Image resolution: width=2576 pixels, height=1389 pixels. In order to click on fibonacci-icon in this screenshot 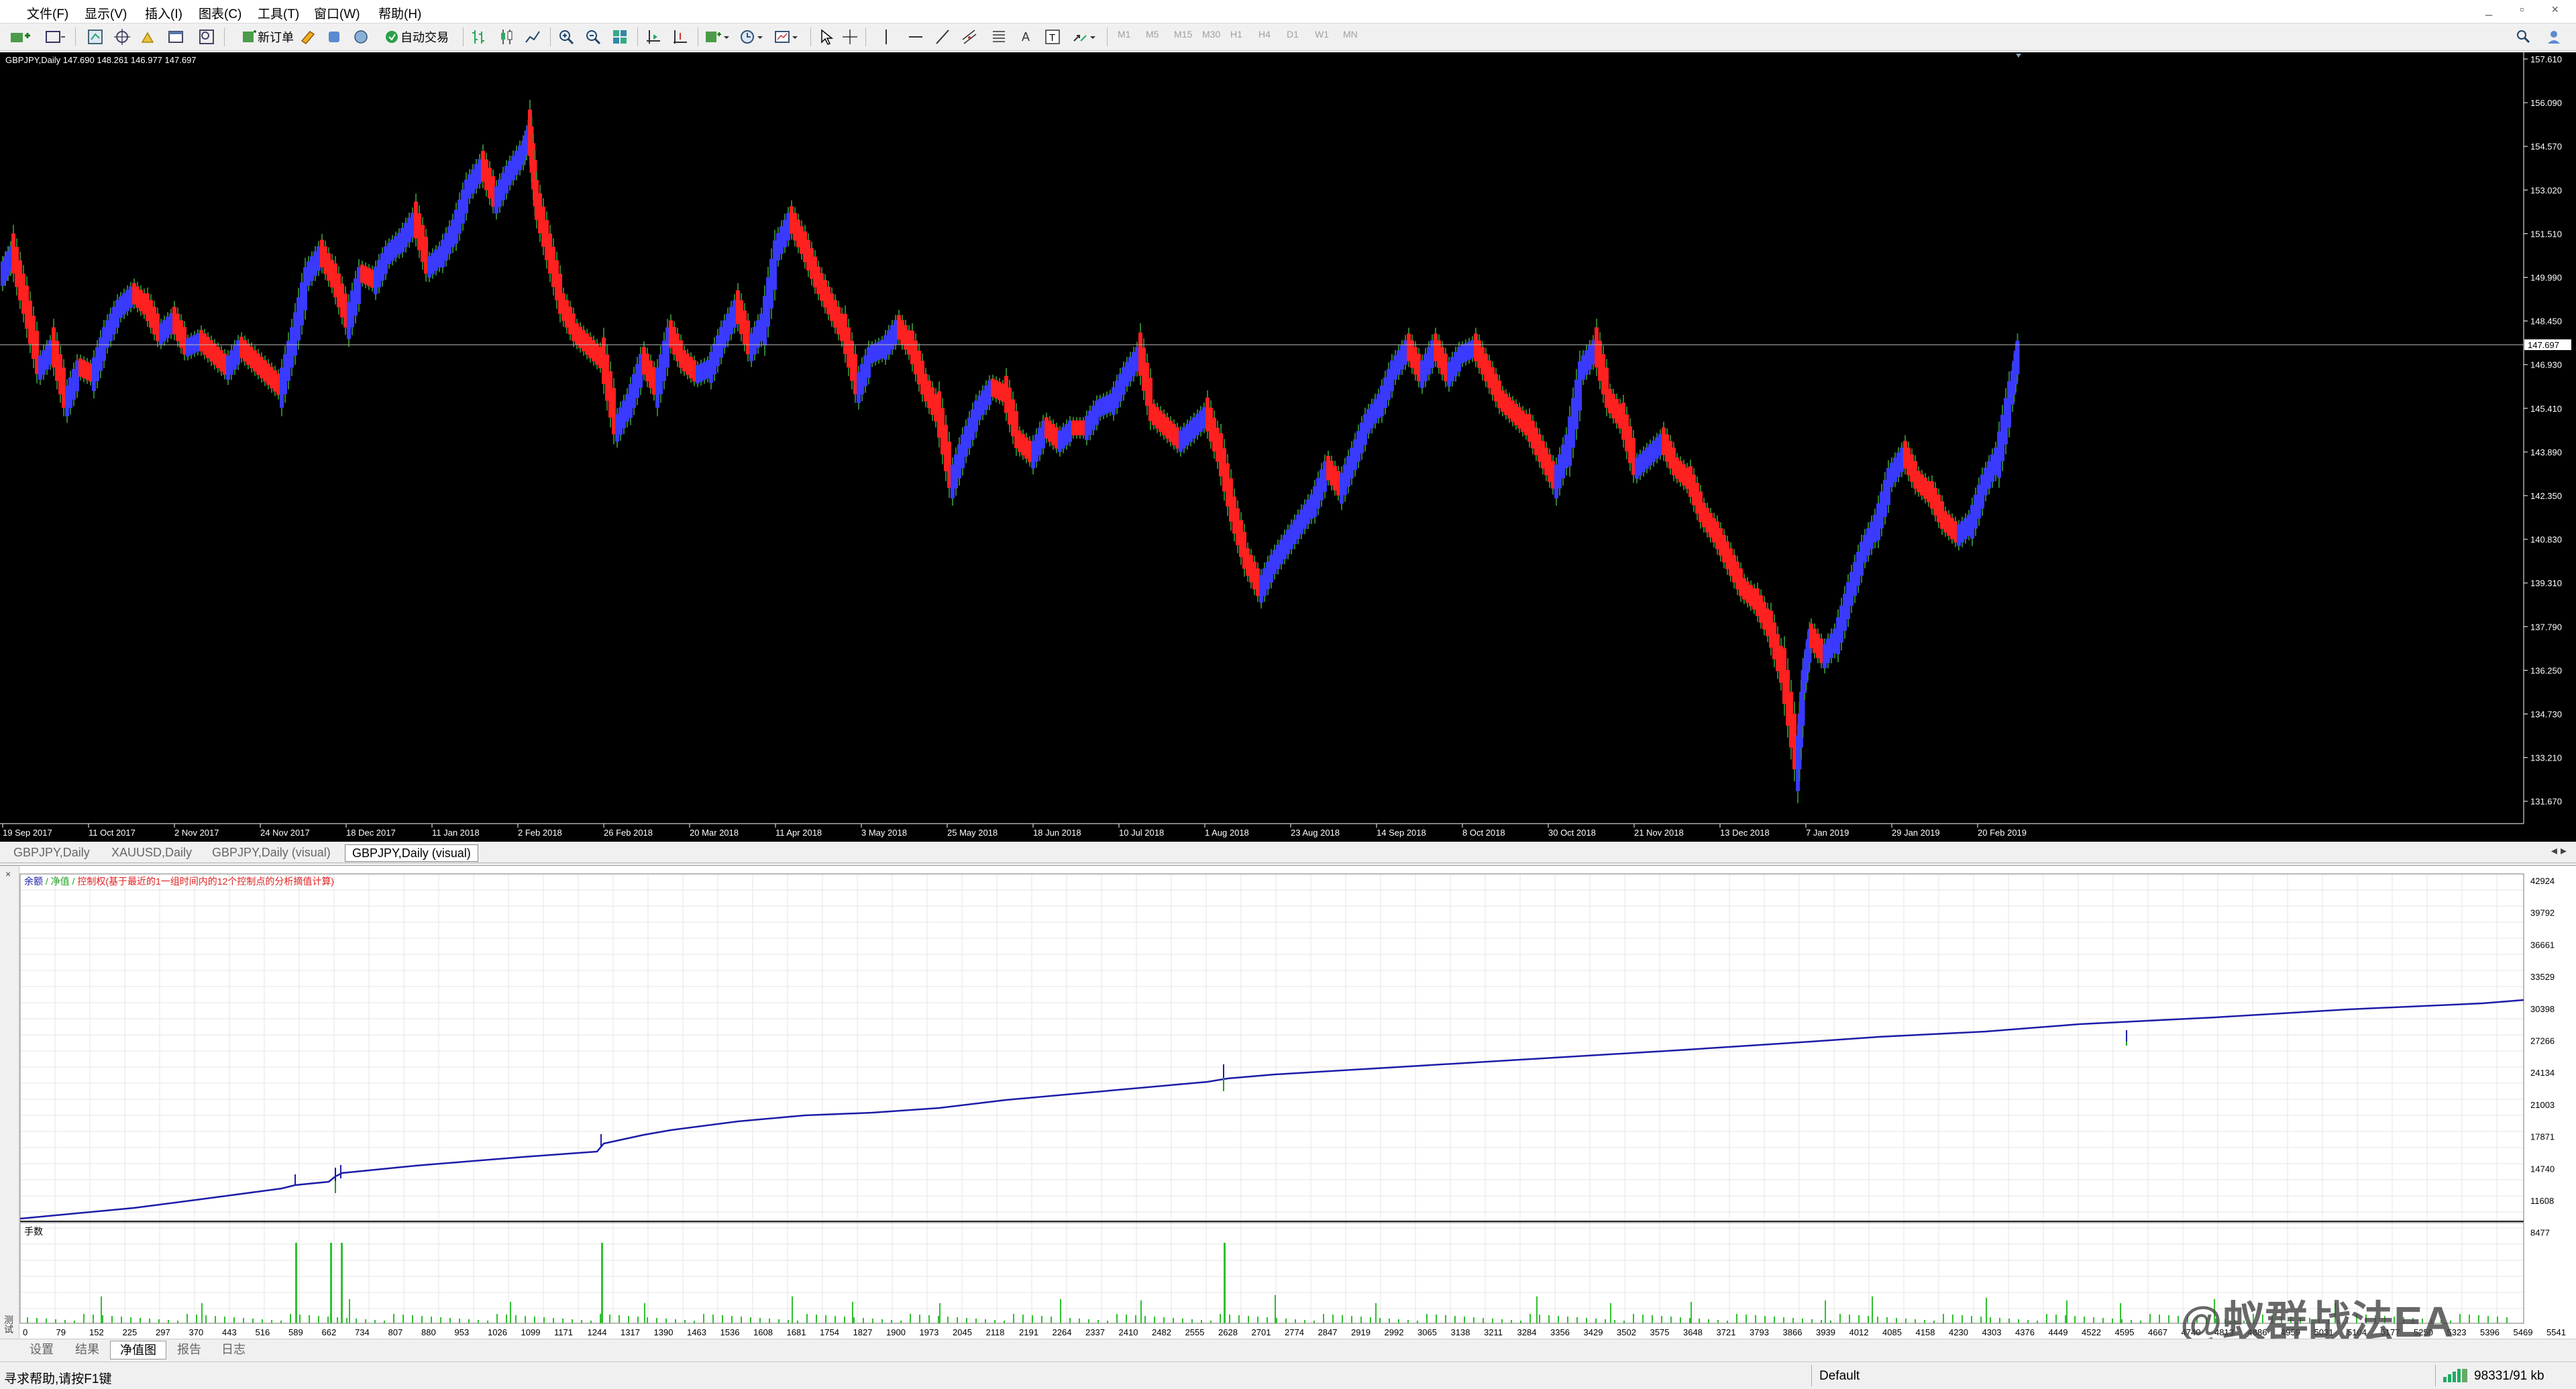, I will do `click(998, 37)`.